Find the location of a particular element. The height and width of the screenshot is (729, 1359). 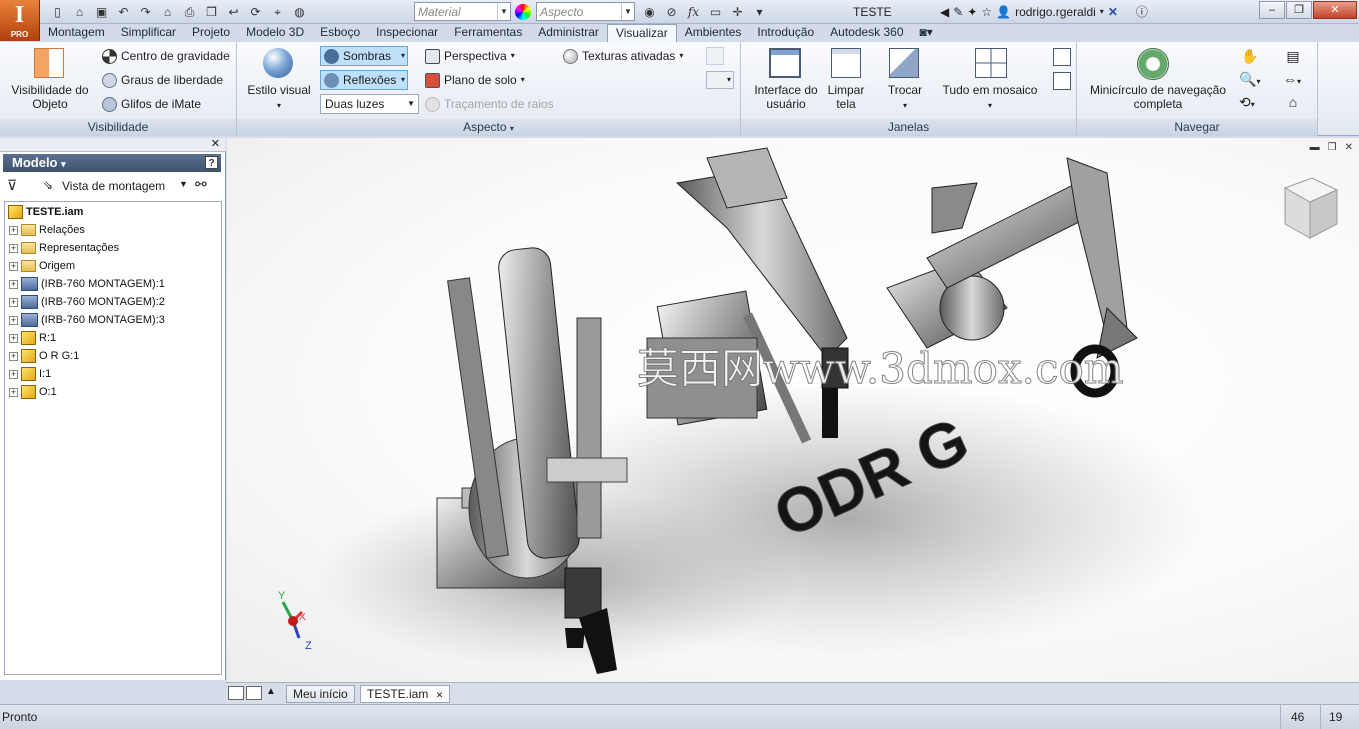

appearance-sphere-icon: ◍ is located at coordinates (299, 12).